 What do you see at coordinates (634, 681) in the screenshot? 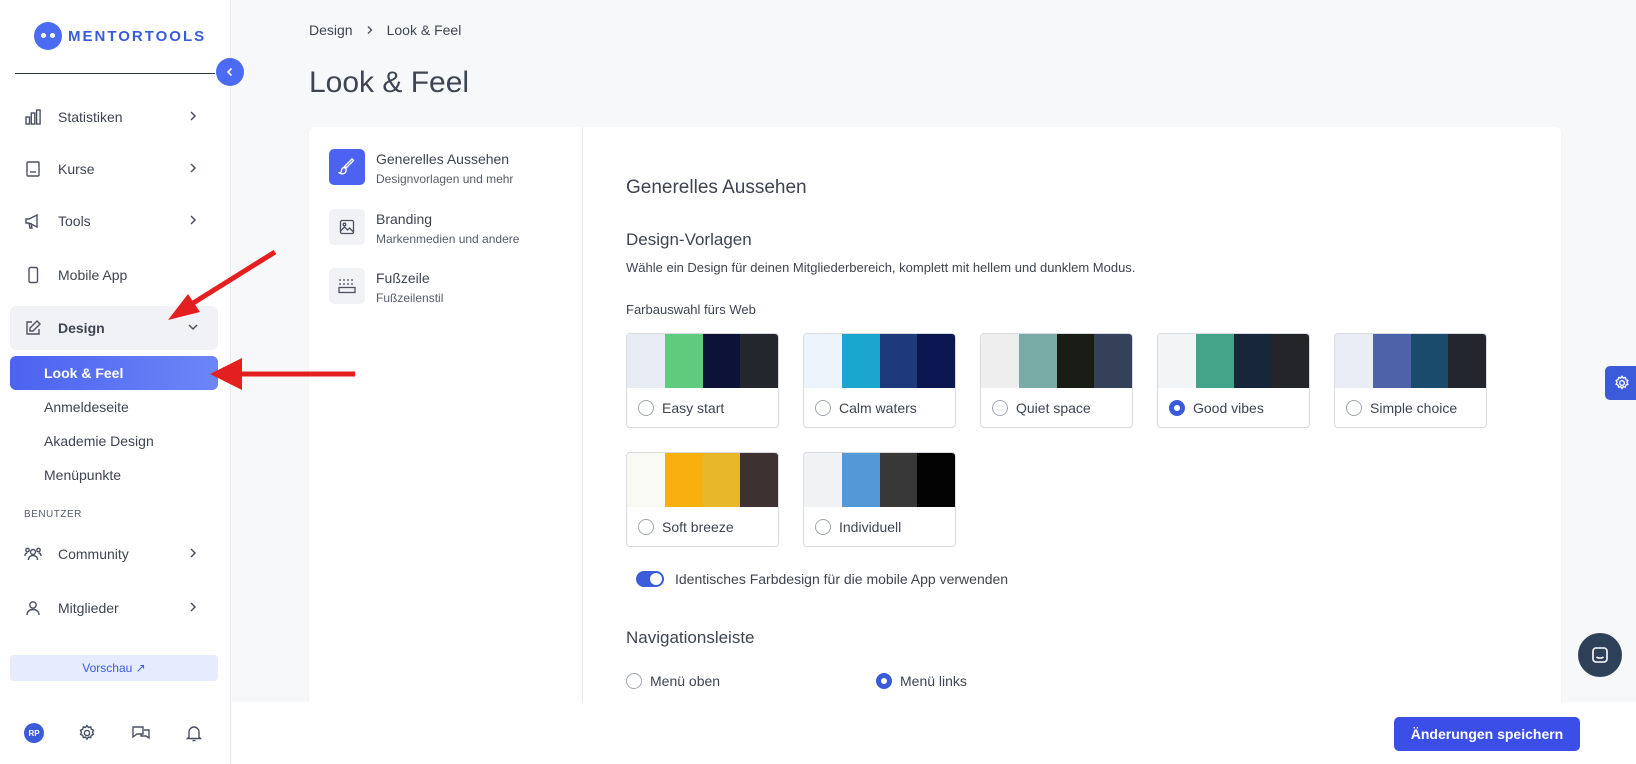
I see `radio-menu-oben` at bounding box center [634, 681].